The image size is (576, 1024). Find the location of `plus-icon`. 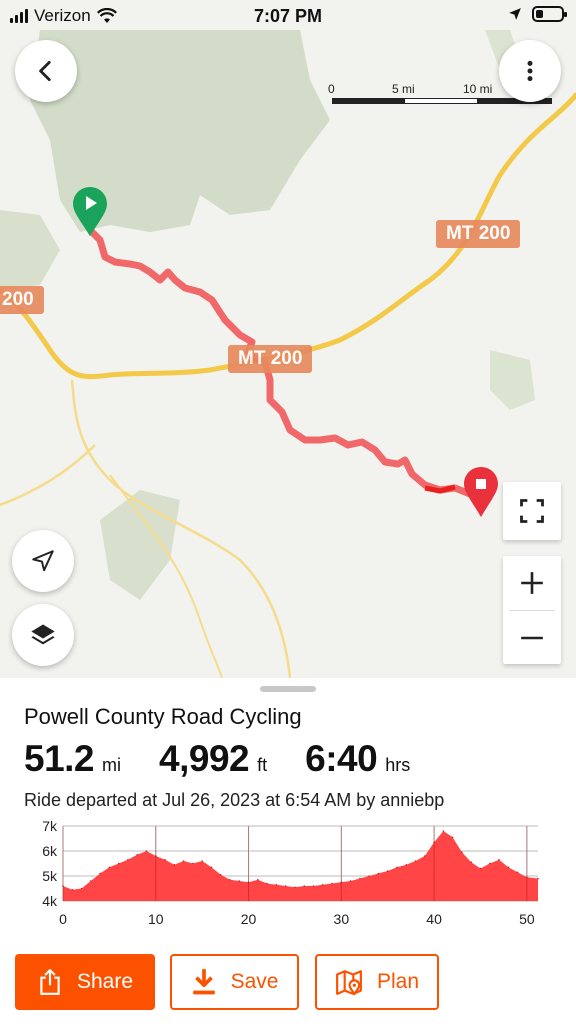

plus-icon is located at coordinates (532, 583).